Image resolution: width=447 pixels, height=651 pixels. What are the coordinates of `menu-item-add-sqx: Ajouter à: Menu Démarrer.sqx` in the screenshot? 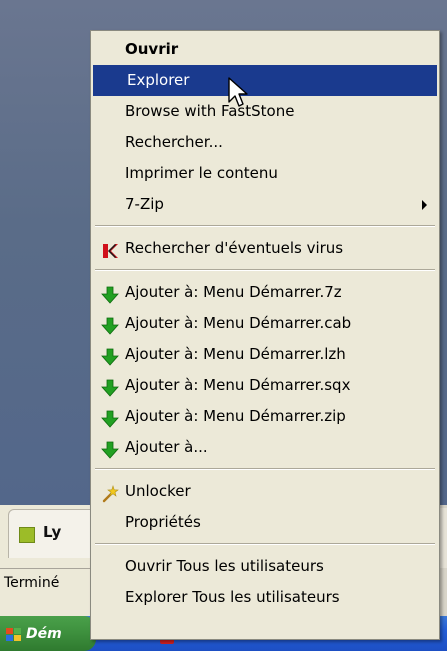 It's located at (265, 385).